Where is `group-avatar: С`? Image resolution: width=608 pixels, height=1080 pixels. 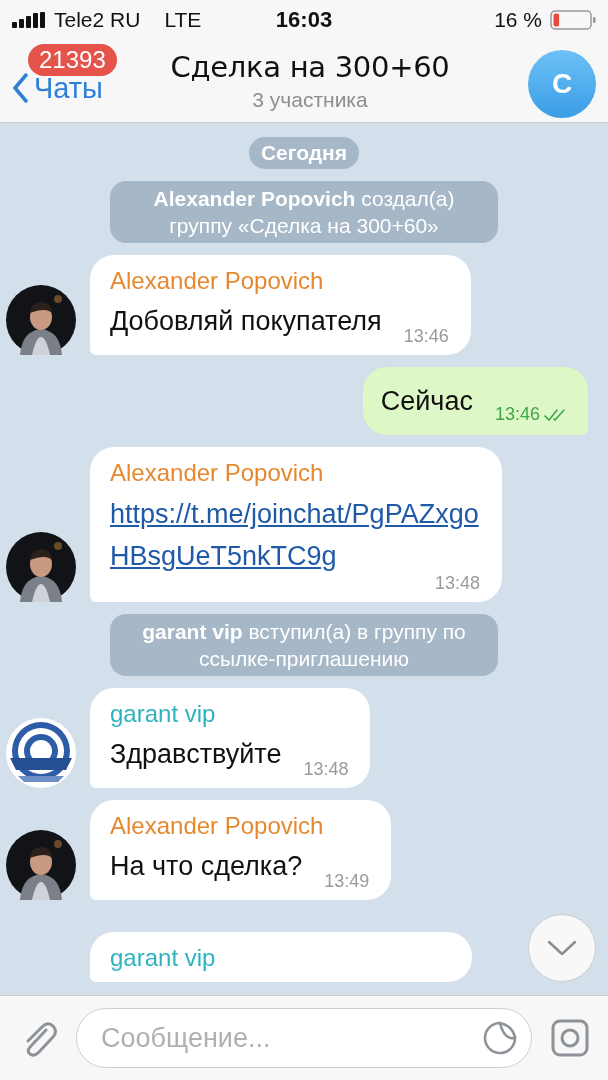 group-avatar: С is located at coordinates (562, 84).